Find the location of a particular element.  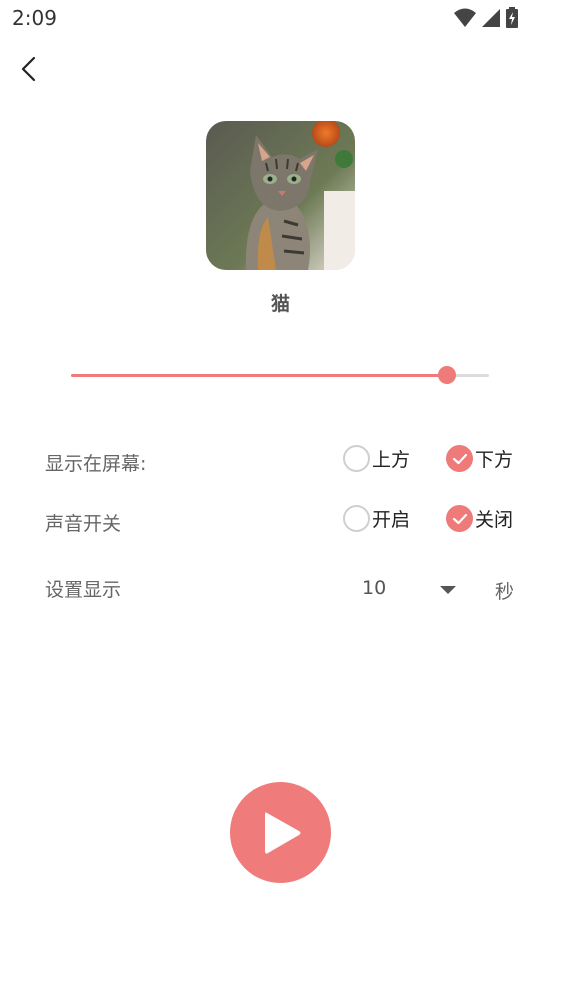

wifi-icon is located at coordinates (465, 17).